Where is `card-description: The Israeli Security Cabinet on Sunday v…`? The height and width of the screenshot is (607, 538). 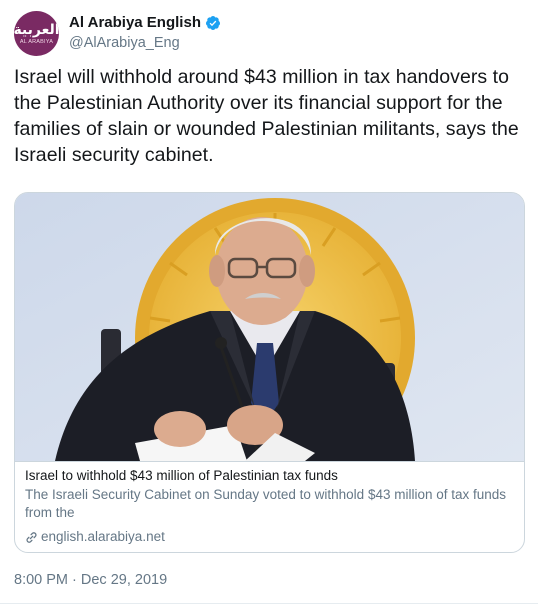 card-description: The Israeli Security Cabinet on Sunday v… is located at coordinates (266, 503).